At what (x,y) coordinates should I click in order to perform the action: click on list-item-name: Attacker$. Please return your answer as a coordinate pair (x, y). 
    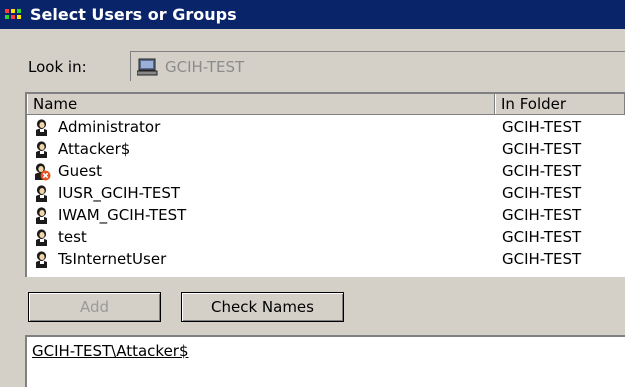
    Looking at the image, I should click on (94, 149).